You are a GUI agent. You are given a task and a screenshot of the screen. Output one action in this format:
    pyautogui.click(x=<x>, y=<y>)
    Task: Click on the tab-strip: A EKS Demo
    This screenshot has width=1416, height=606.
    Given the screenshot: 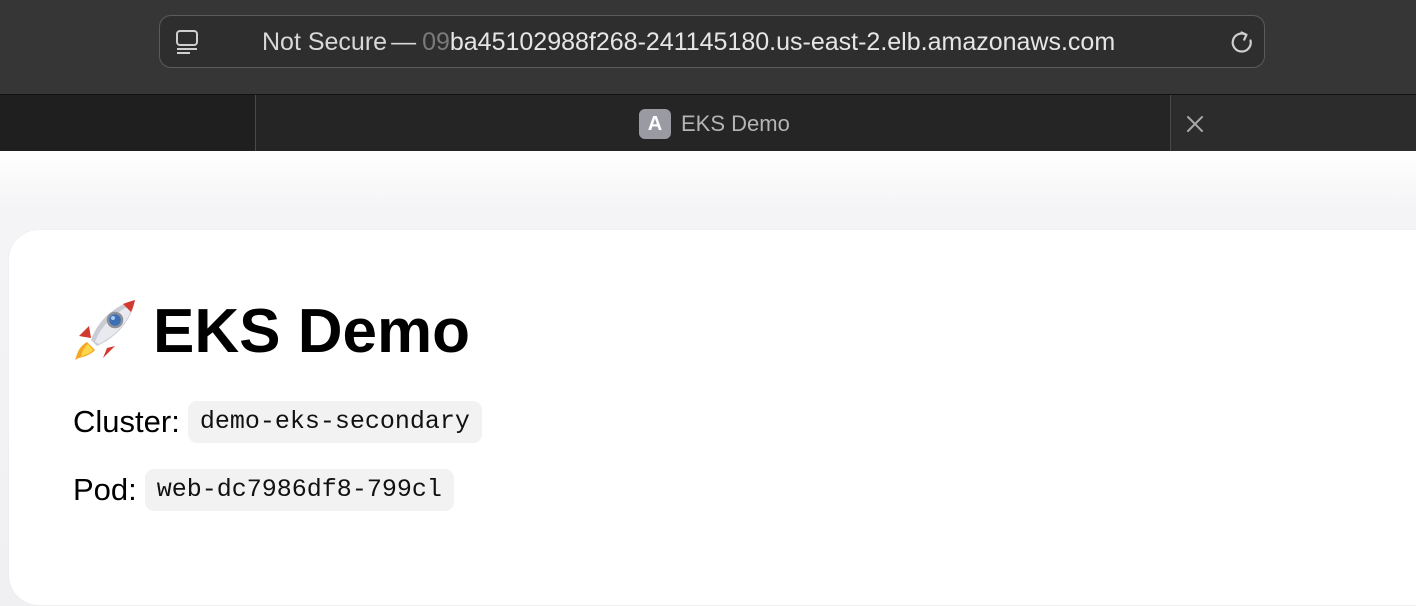 What is the action you would take?
    pyautogui.click(x=708, y=123)
    